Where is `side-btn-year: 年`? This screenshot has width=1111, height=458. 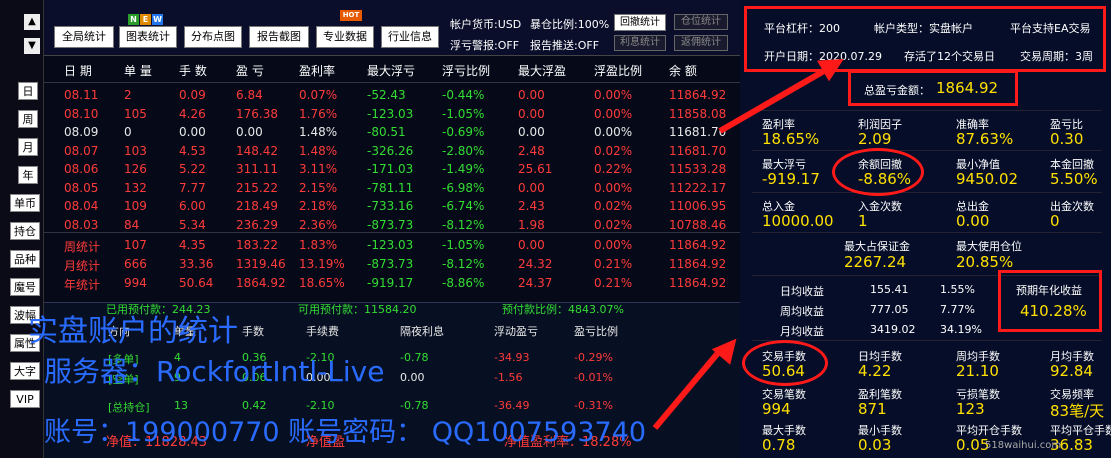
side-btn-year: 年 is located at coordinates (28, 175).